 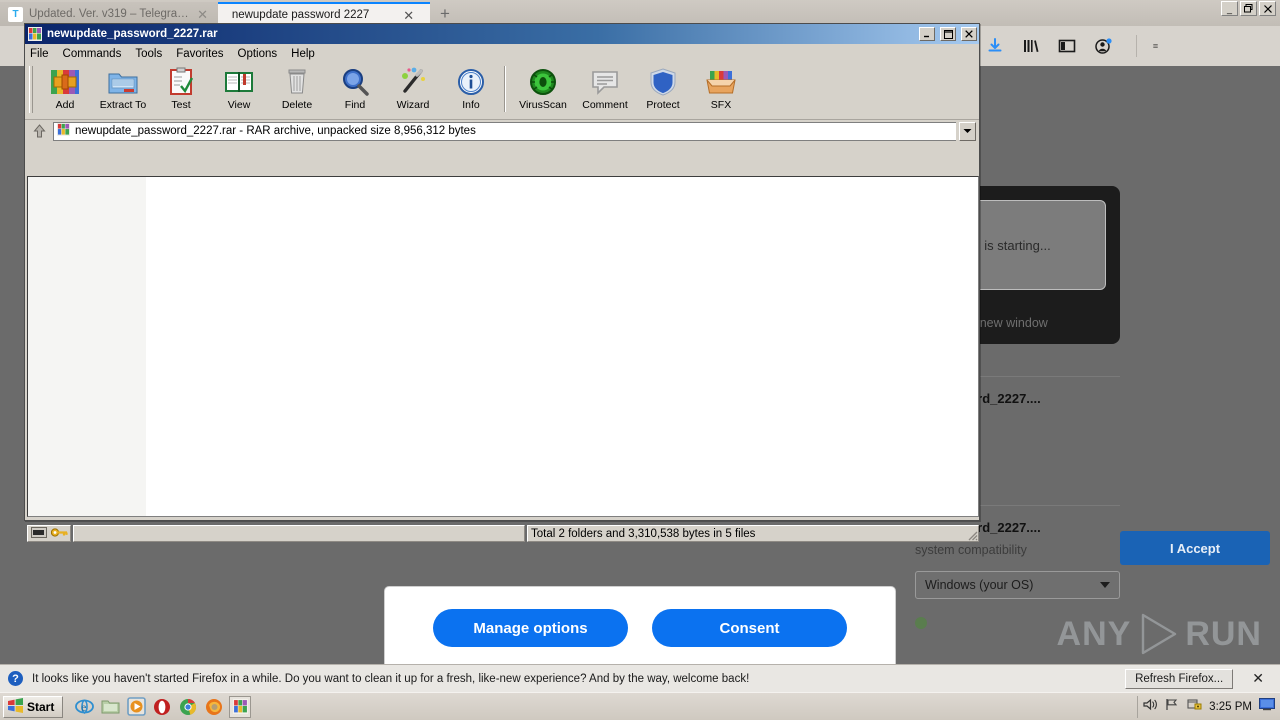 What do you see at coordinates (543, 105) in the screenshot?
I see `toolbar-label: VirusScan` at bounding box center [543, 105].